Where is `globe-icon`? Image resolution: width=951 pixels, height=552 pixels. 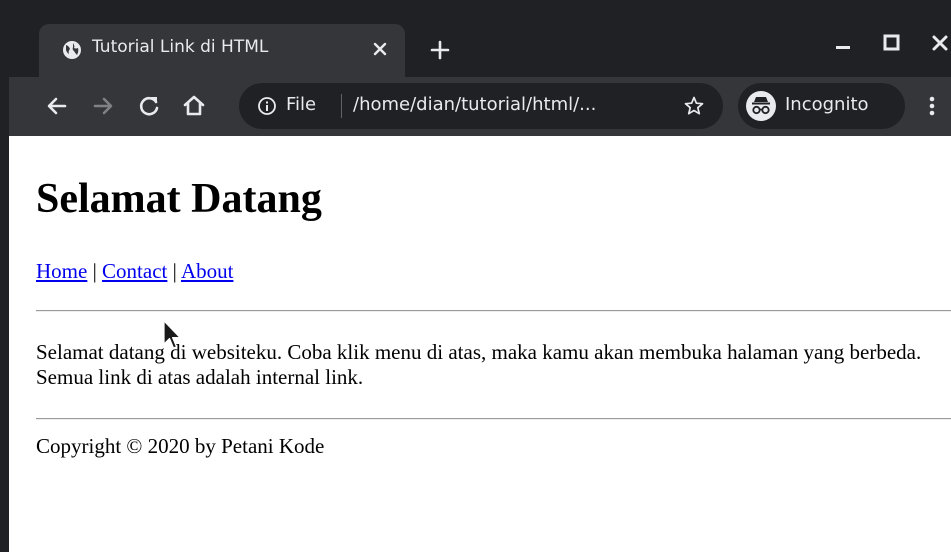
globe-icon is located at coordinates (72, 50).